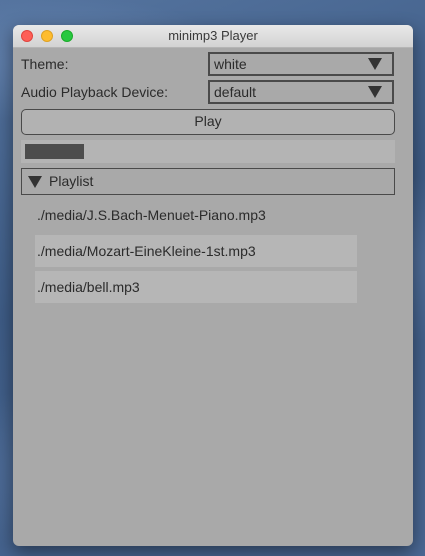 The height and width of the screenshot is (556, 425). Describe the element at coordinates (230, 64) in the screenshot. I see `theme-select-value: white` at that location.